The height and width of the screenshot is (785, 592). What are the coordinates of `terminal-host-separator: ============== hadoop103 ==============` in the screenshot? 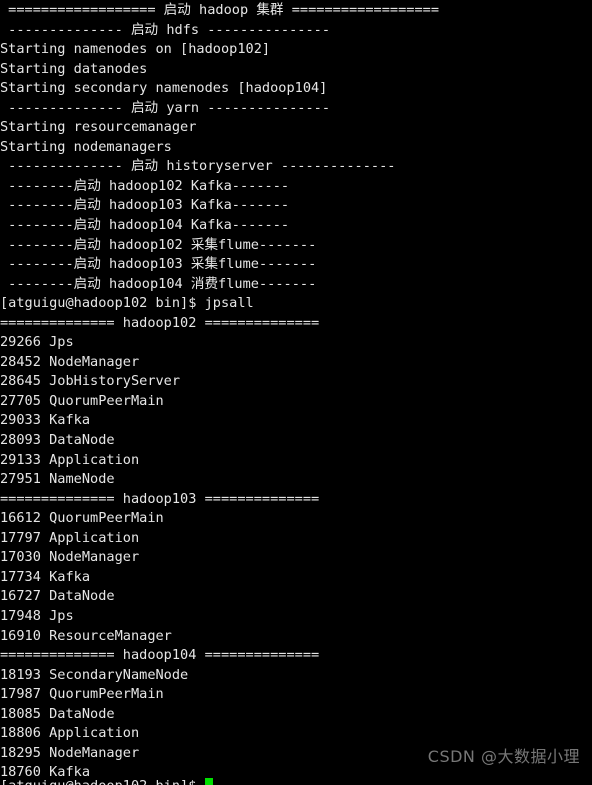 It's located at (160, 498).